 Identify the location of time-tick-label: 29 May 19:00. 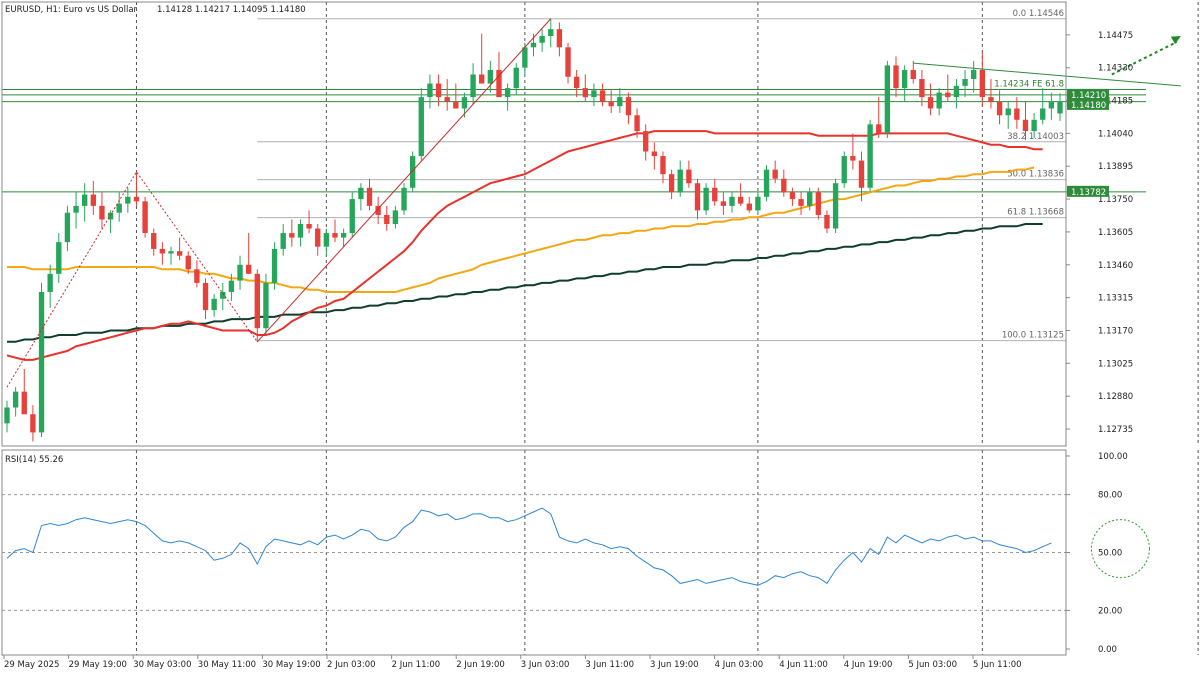
(98, 665).